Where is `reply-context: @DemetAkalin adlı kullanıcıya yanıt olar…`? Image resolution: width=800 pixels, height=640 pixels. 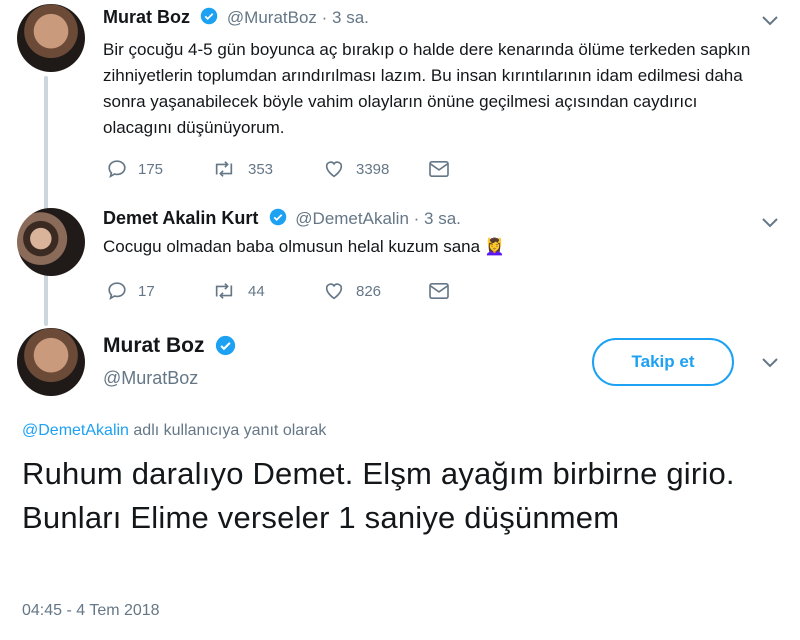 reply-context: @DemetAkalin adlı kullanıcıya yanıt olar… is located at coordinates (174, 431).